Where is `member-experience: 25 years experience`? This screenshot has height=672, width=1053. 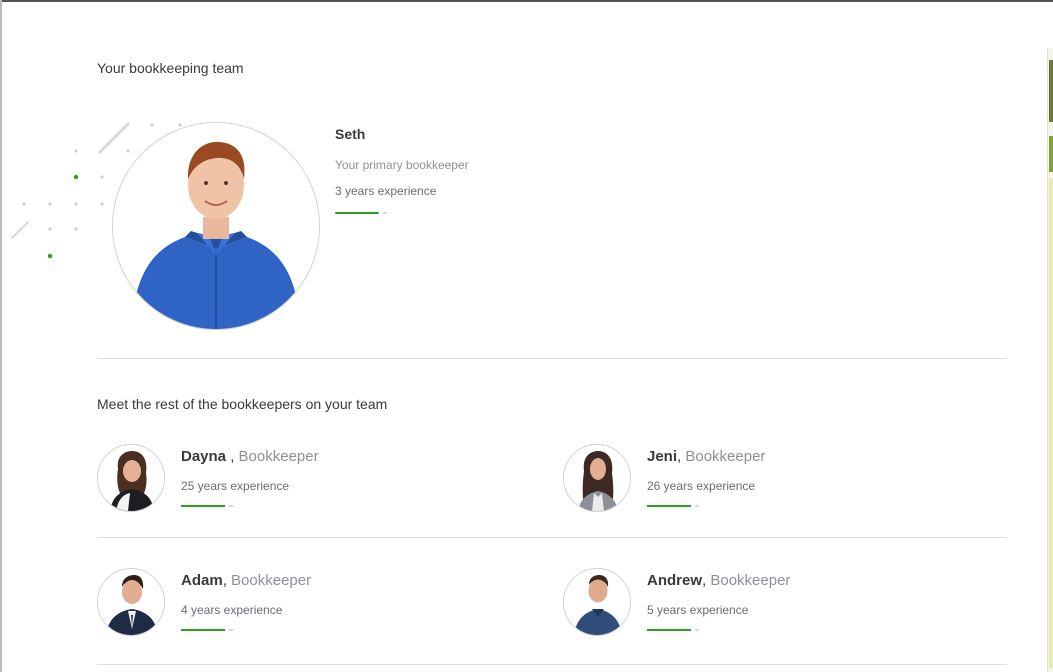 member-experience: 25 years experience is located at coordinates (235, 486).